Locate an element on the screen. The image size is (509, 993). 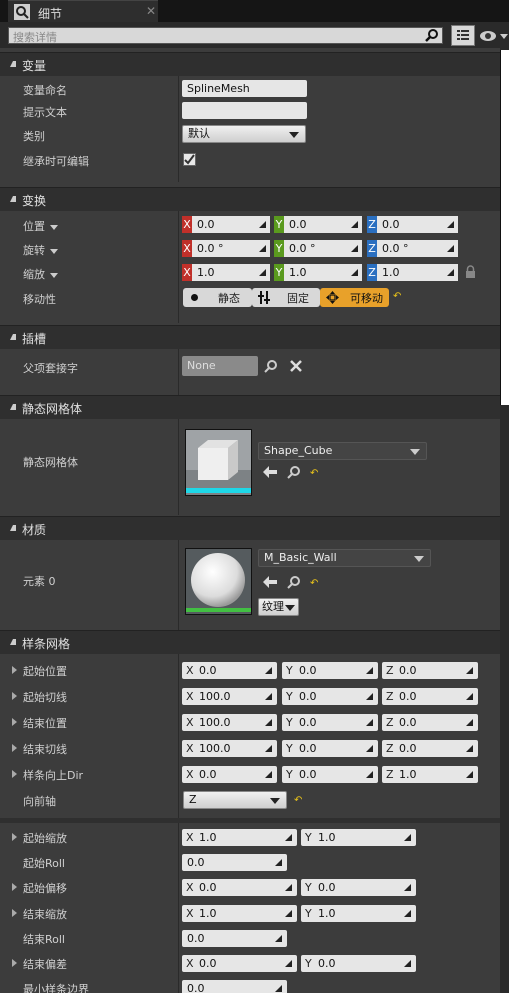
start-scale-x: X 1.0 is located at coordinates (239, 837).